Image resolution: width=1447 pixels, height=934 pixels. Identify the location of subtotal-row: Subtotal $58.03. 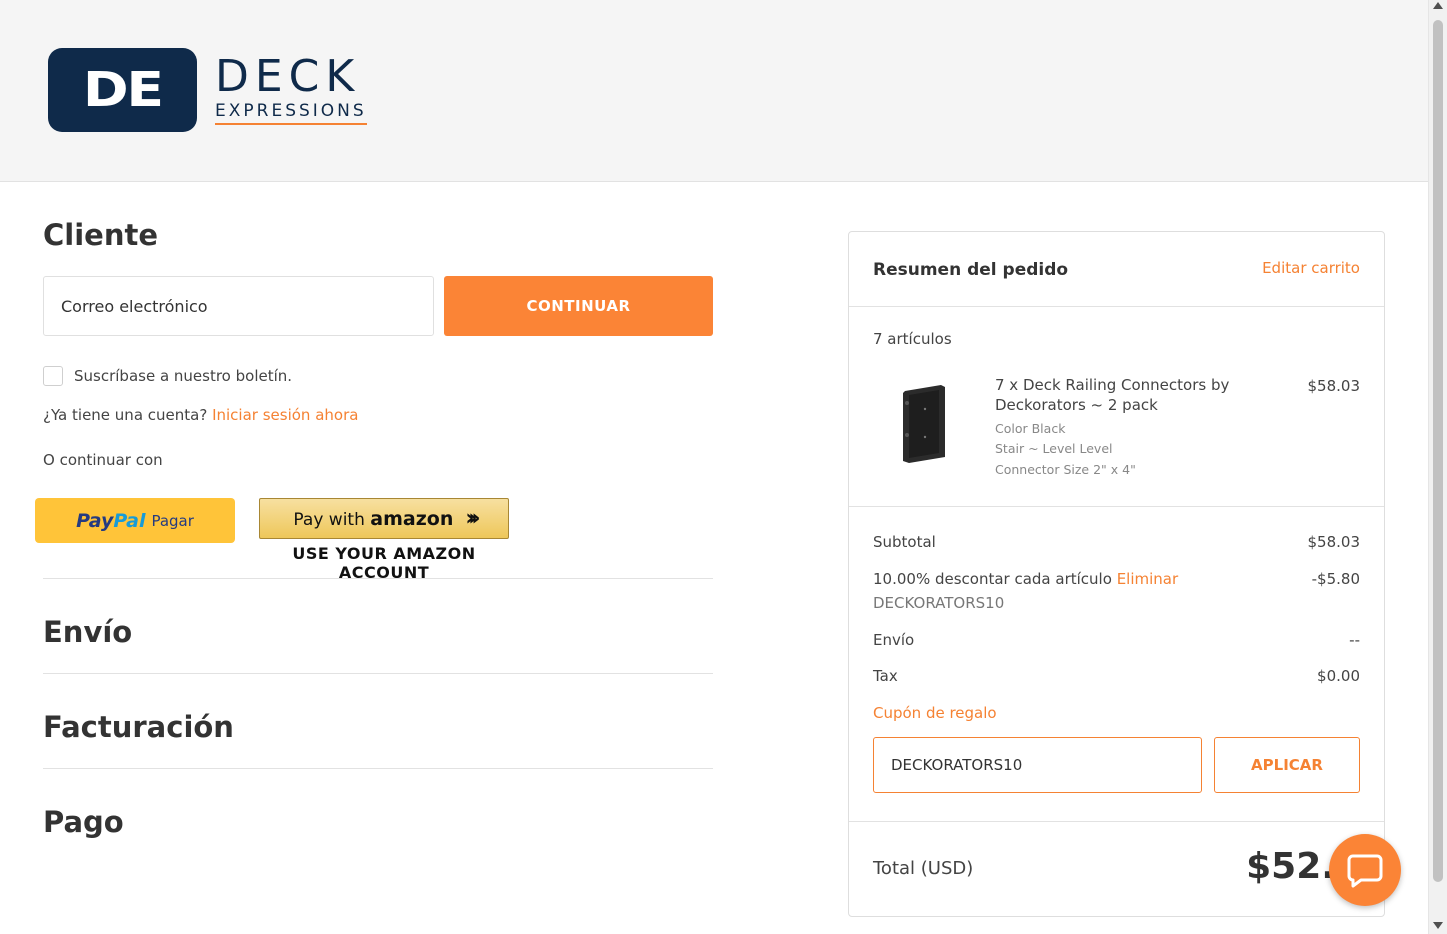
(1116, 542).